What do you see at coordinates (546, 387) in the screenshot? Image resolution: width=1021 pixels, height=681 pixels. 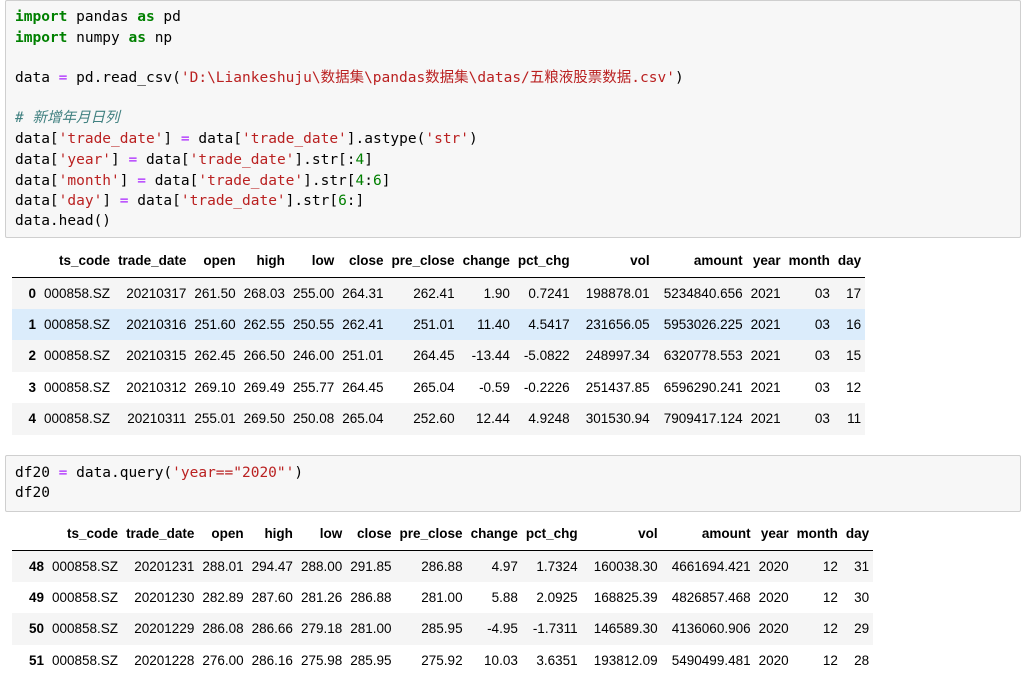 I see `table-cell: -0.2226` at bounding box center [546, 387].